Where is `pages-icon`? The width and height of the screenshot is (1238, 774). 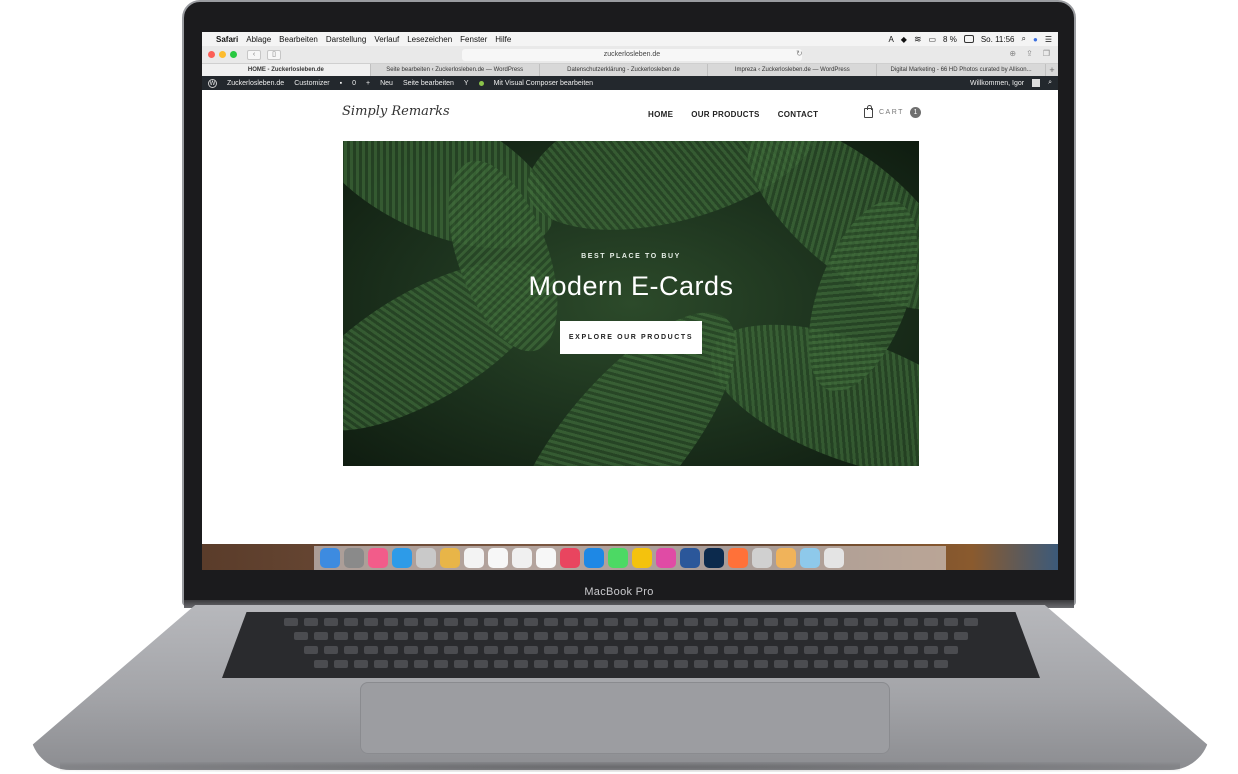
pages-icon is located at coordinates (546, 558).